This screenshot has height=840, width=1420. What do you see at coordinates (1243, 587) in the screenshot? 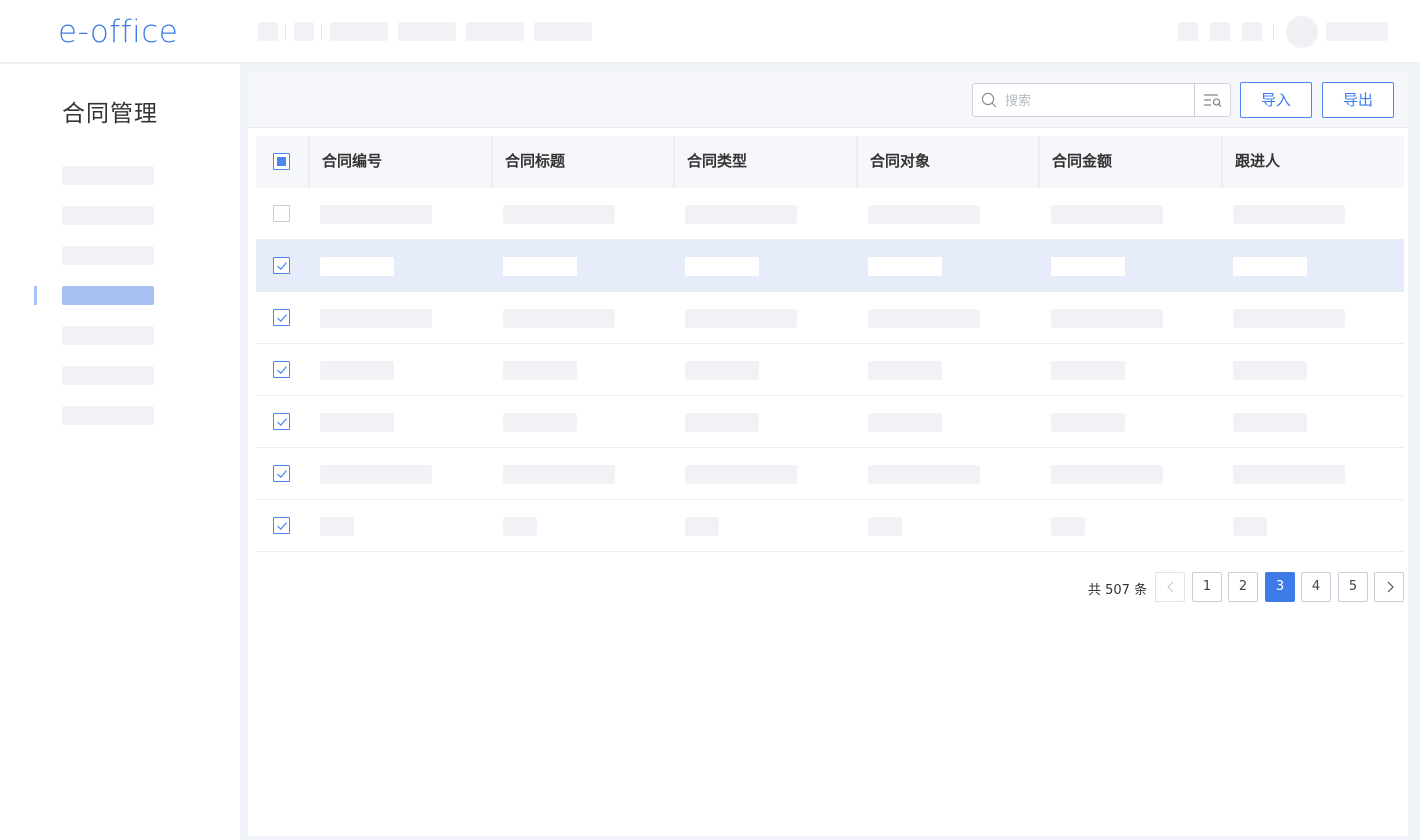
I see `pagination-page-2: 2` at bounding box center [1243, 587].